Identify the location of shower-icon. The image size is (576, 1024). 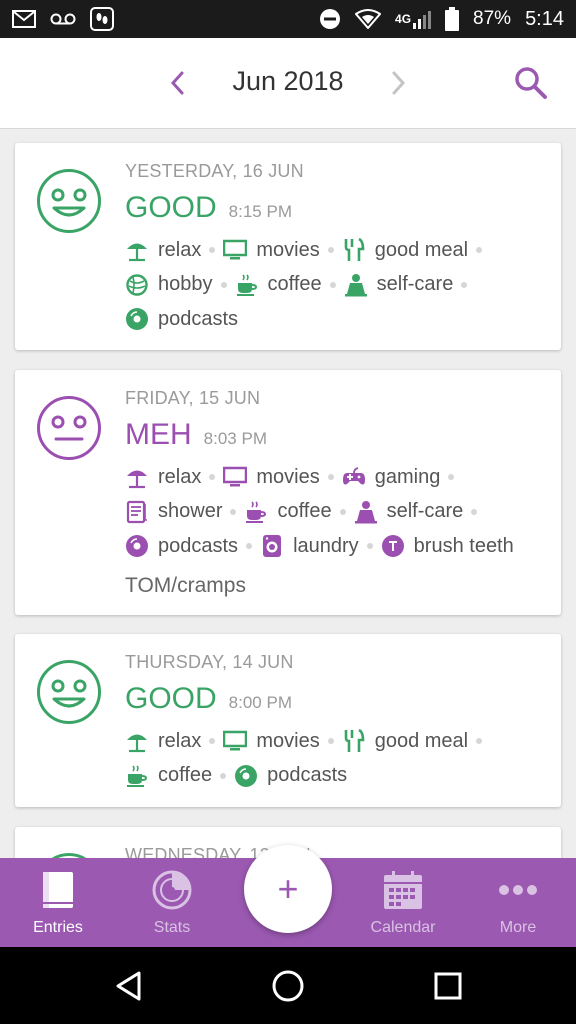
(137, 512).